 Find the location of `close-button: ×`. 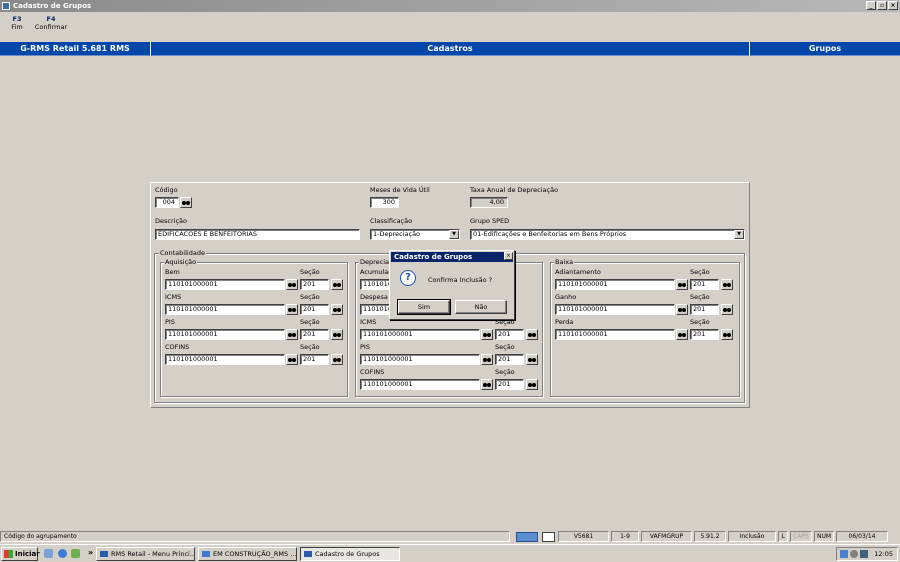

close-button: × is located at coordinates (893, 5).